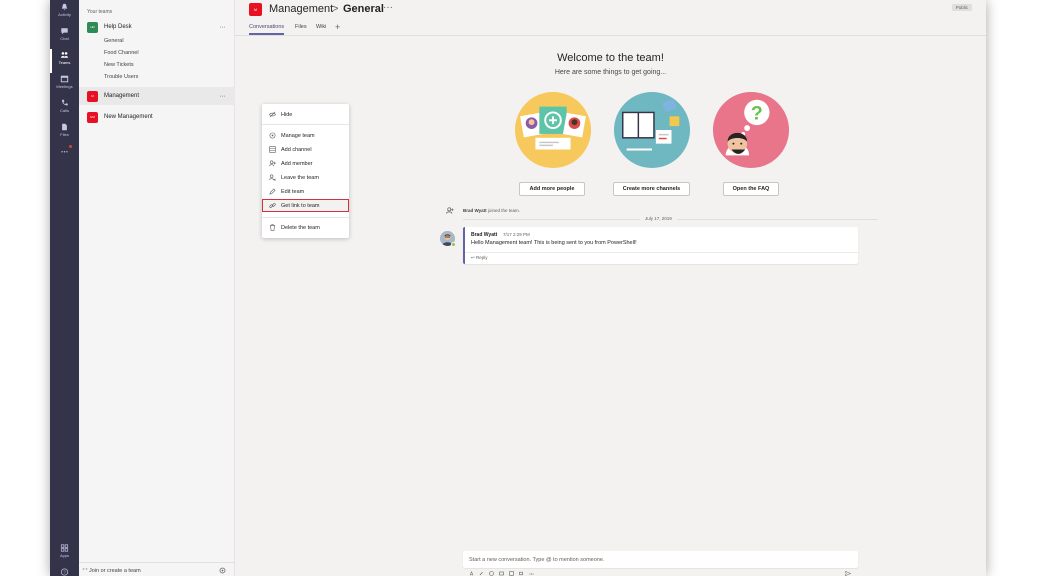 This screenshot has width=1038, height=576. What do you see at coordinates (363, 9) in the screenshot?
I see `header-channel-name: General` at bounding box center [363, 9].